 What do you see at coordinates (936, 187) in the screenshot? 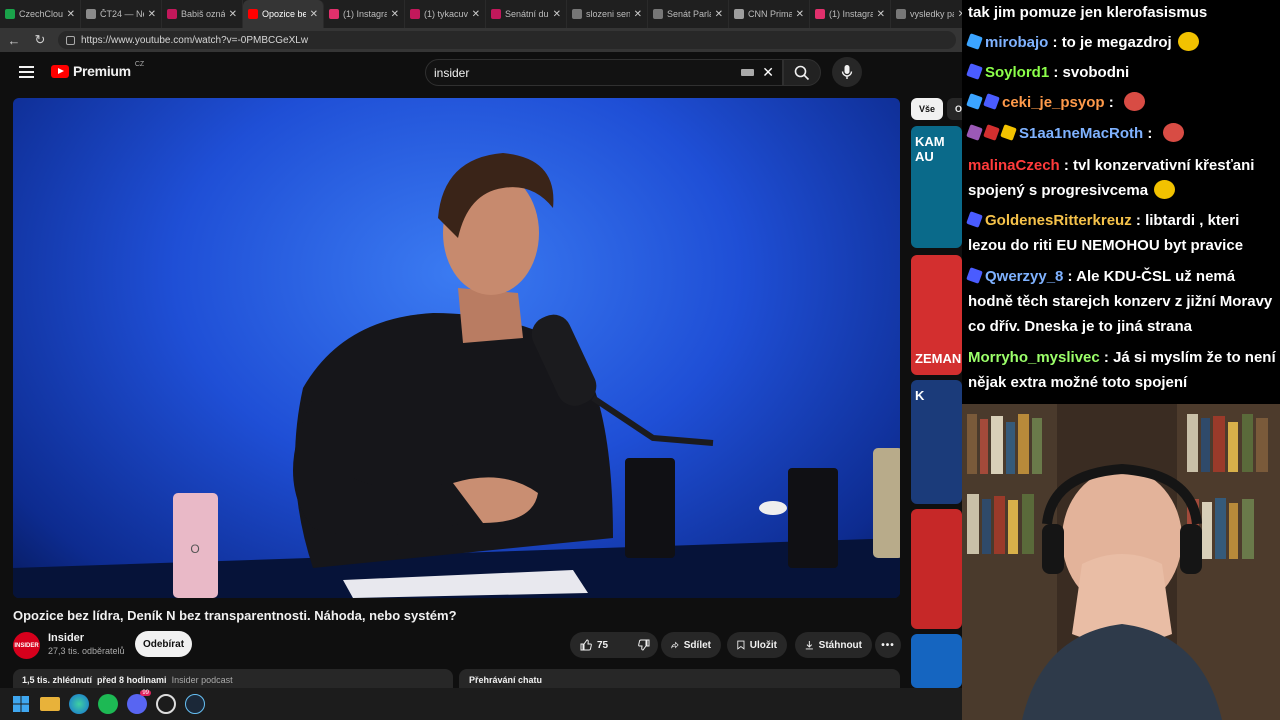
I see `recommended-video-thumbnail: KAM AU` at bounding box center [936, 187].